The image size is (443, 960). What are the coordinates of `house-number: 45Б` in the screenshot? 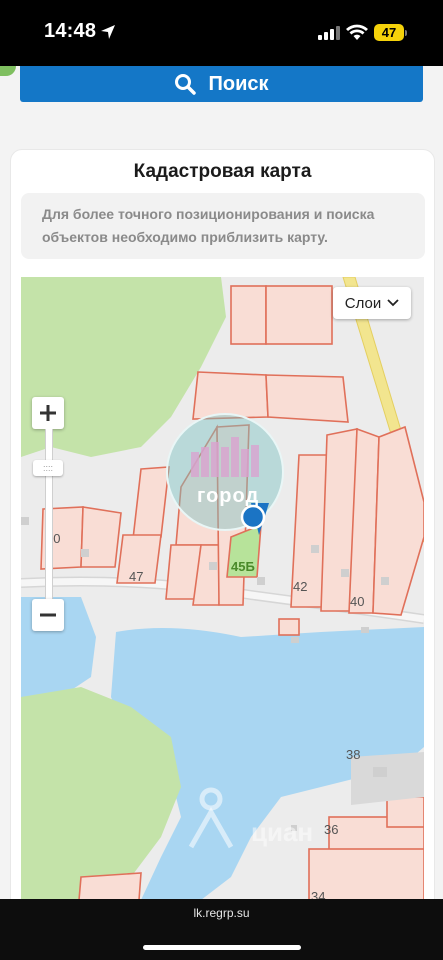 It's located at (243, 566).